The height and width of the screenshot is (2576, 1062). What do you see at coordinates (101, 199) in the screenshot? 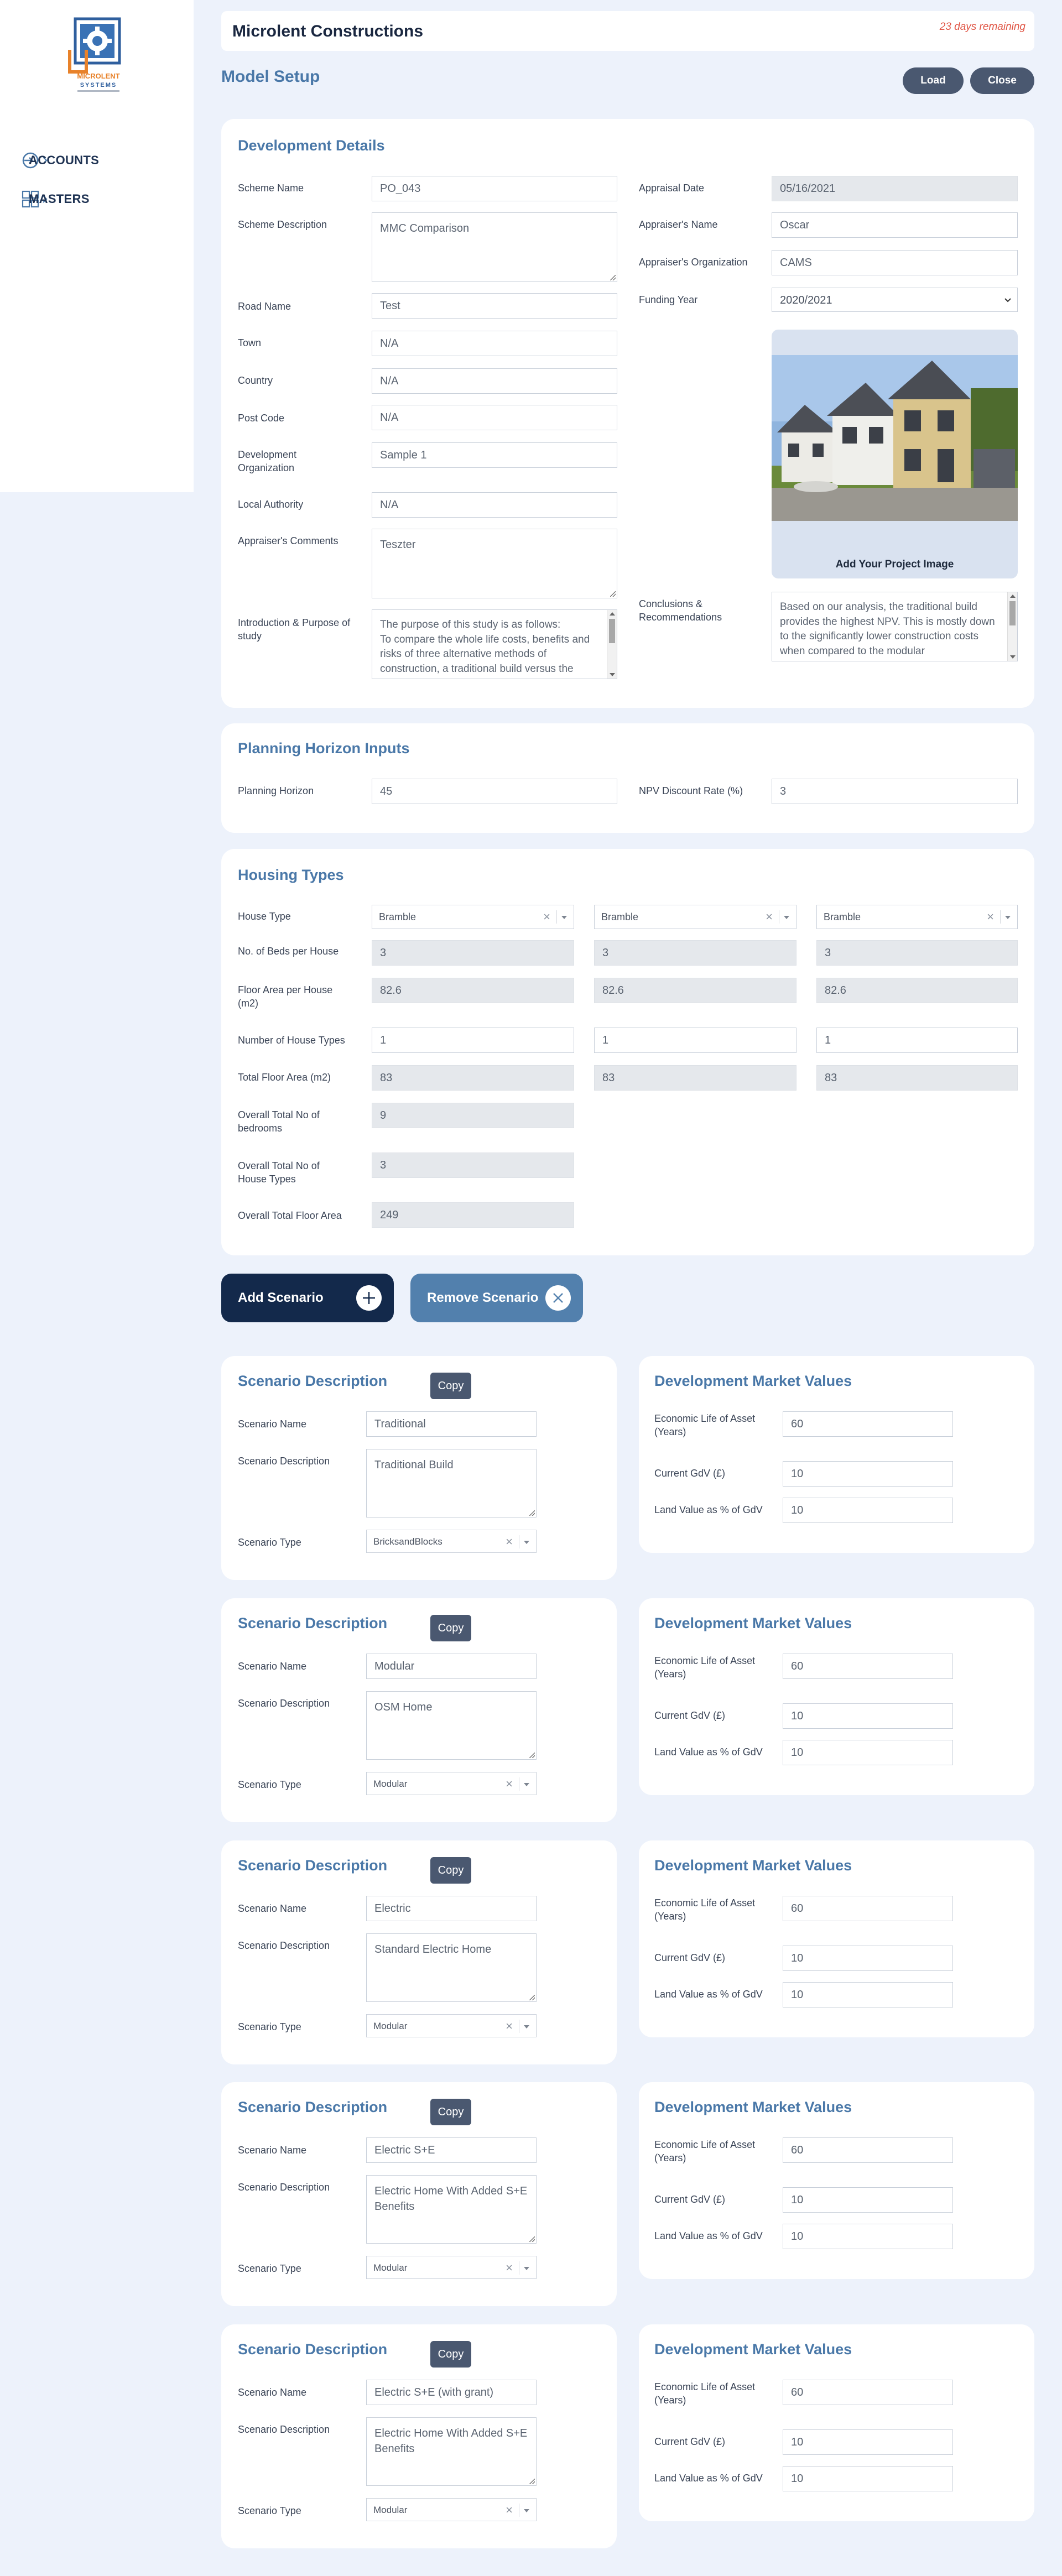
I see `sidebar-item-masters: MASTERS` at bounding box center [101, 199].